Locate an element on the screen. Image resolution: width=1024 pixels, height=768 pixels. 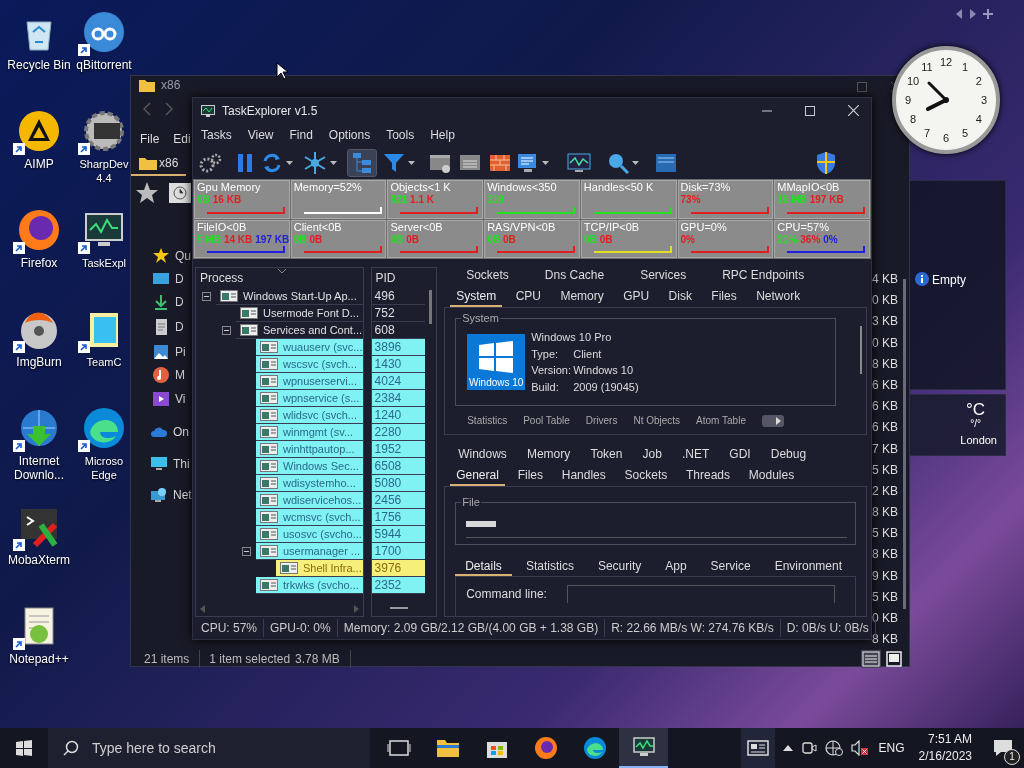
tab: Environment is located at coordinates (808, 567).